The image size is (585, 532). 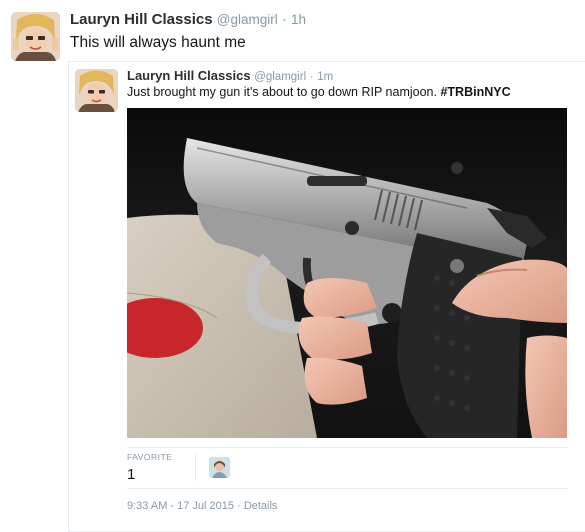 I want to click on stats-vertical-divider, so click(x=195, y=467).